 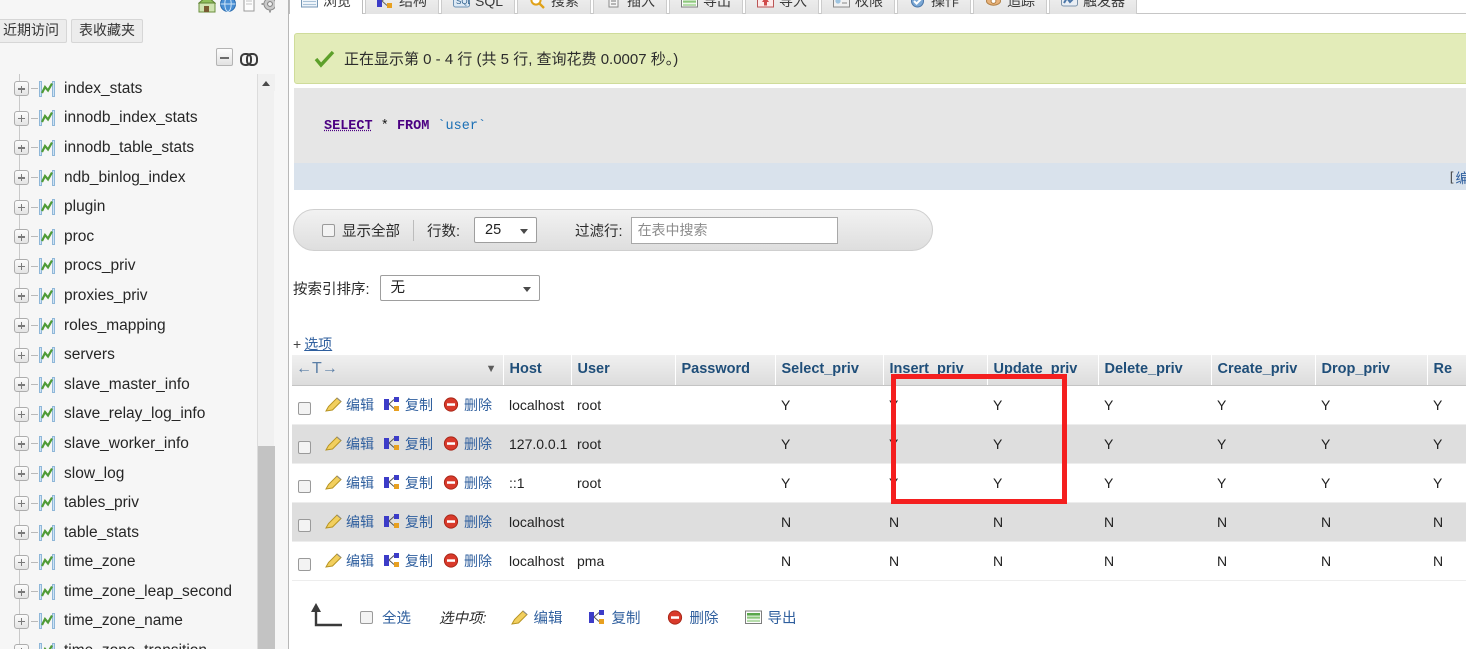 I want to click on tree-item-table_stats: table_stats, so click(x=129, y=532).